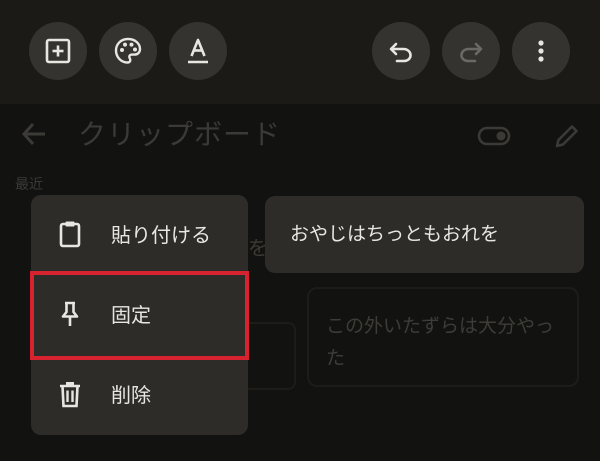  Describe the element at coordinates (494, 136) in the screenshot. I see `toggle-icon` at that location.